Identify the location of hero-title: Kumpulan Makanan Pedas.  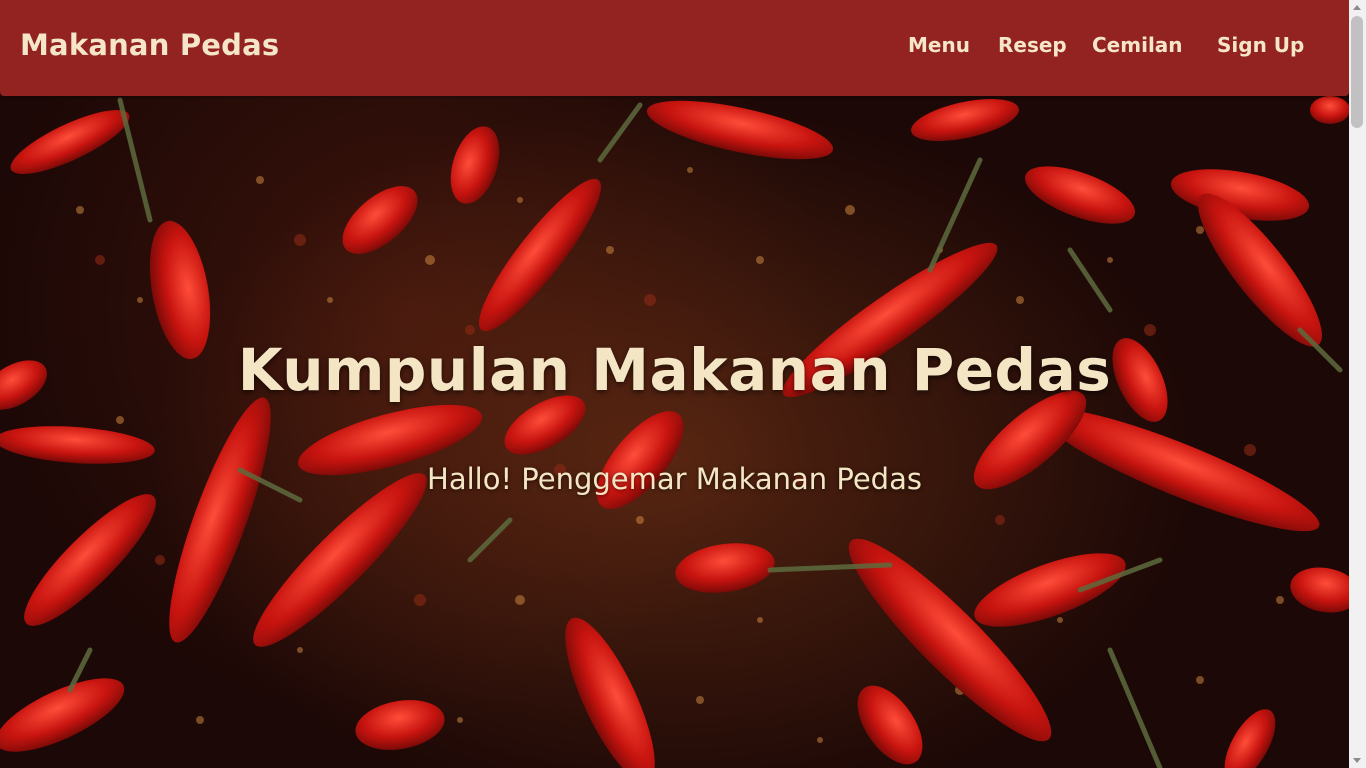
(674, 370).